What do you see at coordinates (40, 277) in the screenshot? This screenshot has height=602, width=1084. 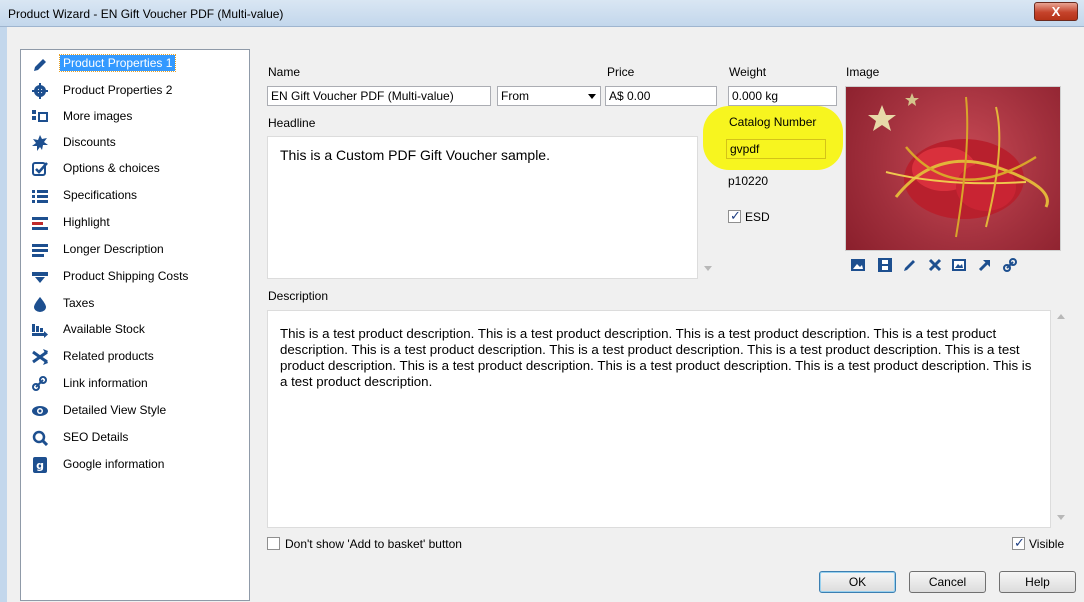 I see `truck-icon` at bounding box center [40, 277].